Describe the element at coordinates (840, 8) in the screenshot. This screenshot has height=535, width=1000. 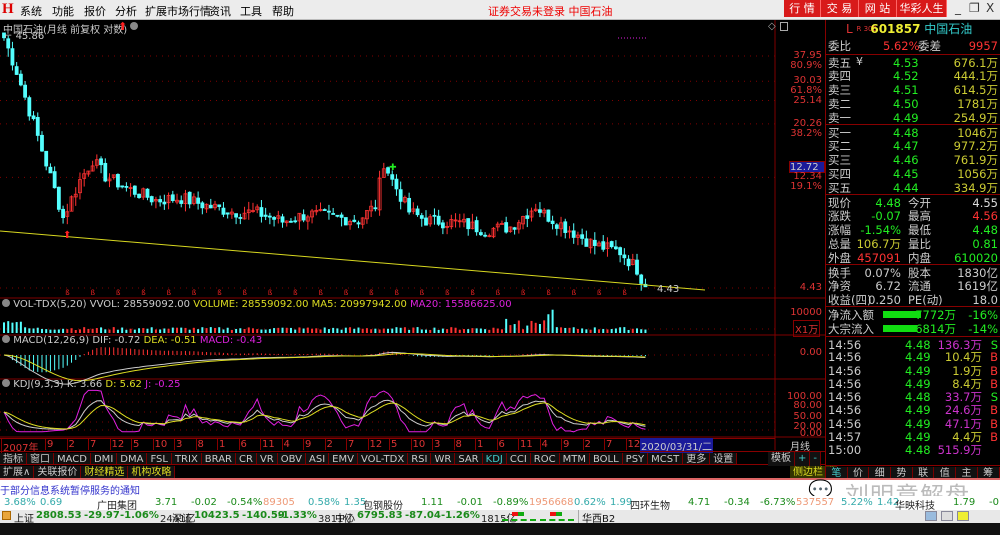
I see `trade-button: 交 易` at that location.